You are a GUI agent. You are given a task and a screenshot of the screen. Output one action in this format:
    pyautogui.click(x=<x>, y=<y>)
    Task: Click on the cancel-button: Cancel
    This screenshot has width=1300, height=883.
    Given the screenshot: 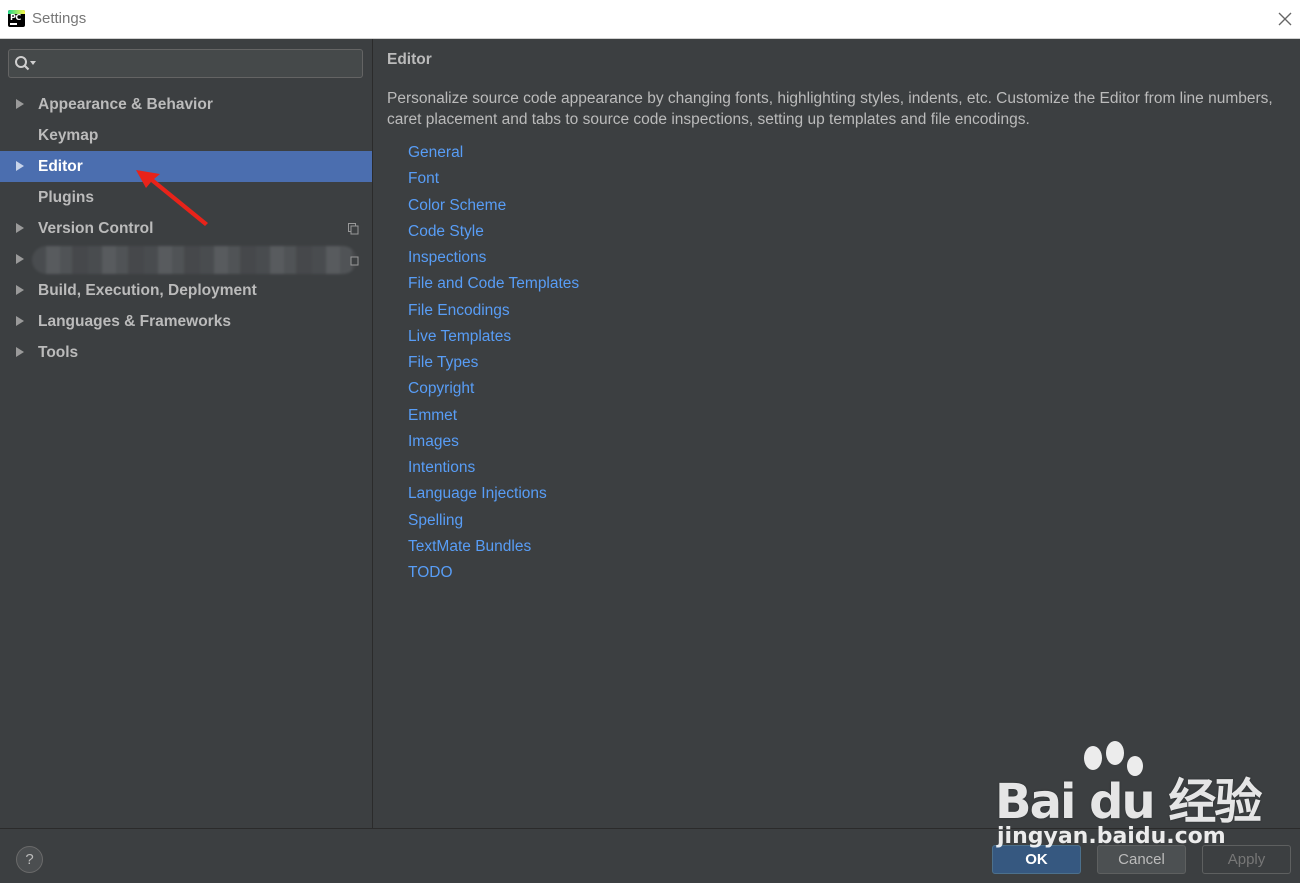 What is the action you would take?
    pyautogui.click(x=1141, y=859)
    